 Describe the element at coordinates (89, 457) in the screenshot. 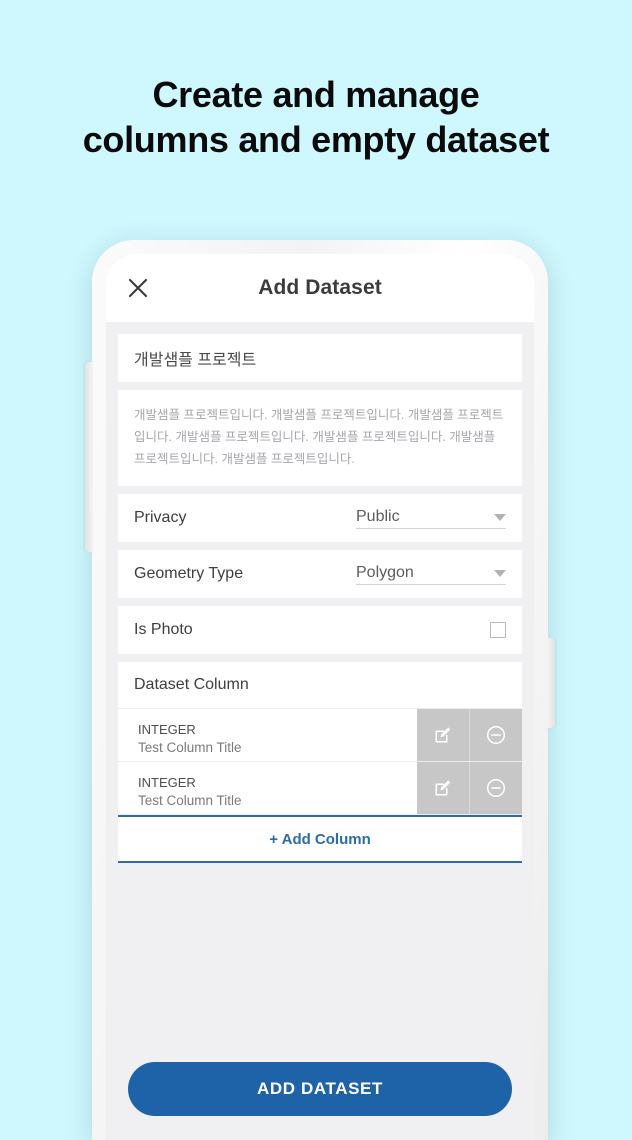

I see `phone-volume-button` at that location.